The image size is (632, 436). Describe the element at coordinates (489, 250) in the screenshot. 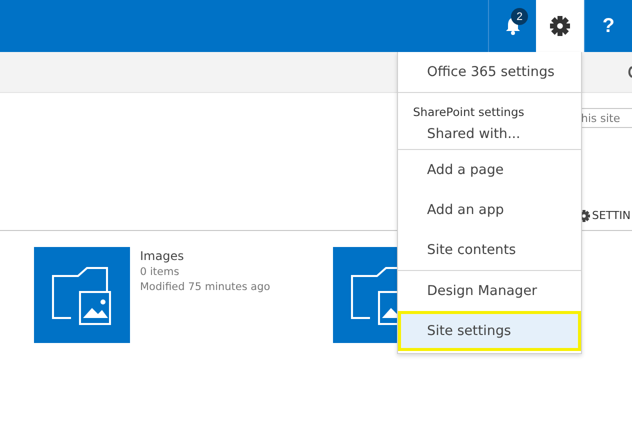

I see `menu-item: Site contents` at that location.